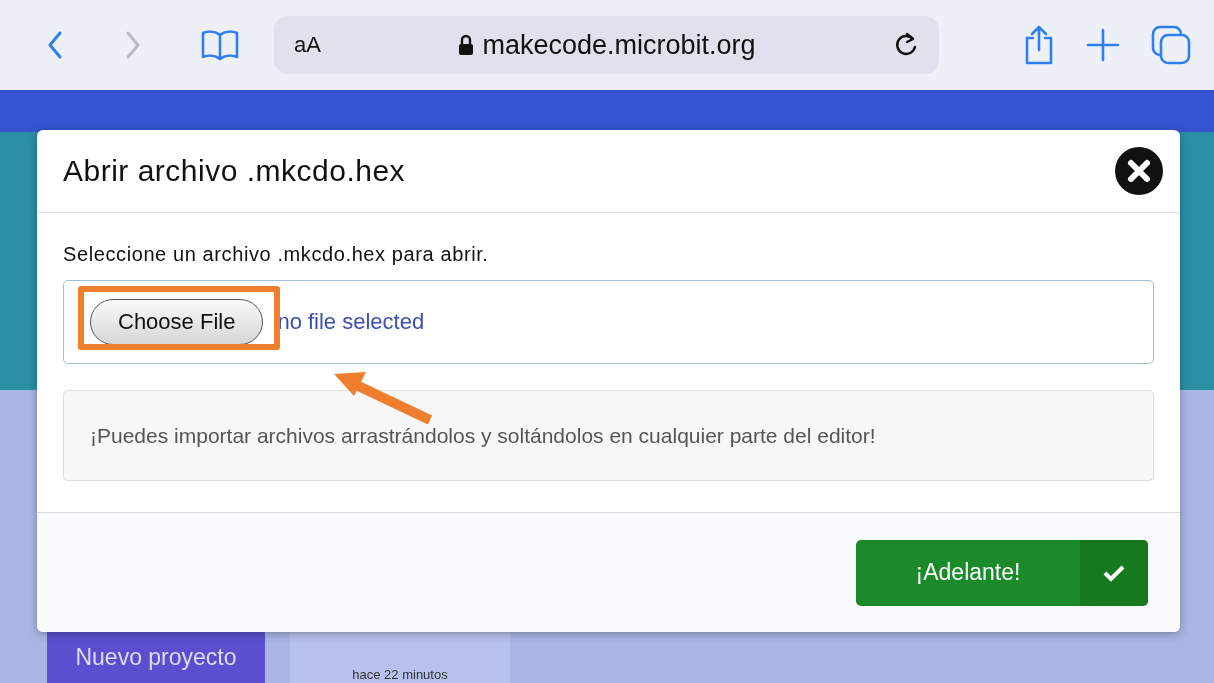 The width and height of the screenshot is (1214, 683). What do you see at coordinates (156, 657) in the screenshot?
I see `new-project-card: Nuevo proyecto` at bounding box center [156, 657].